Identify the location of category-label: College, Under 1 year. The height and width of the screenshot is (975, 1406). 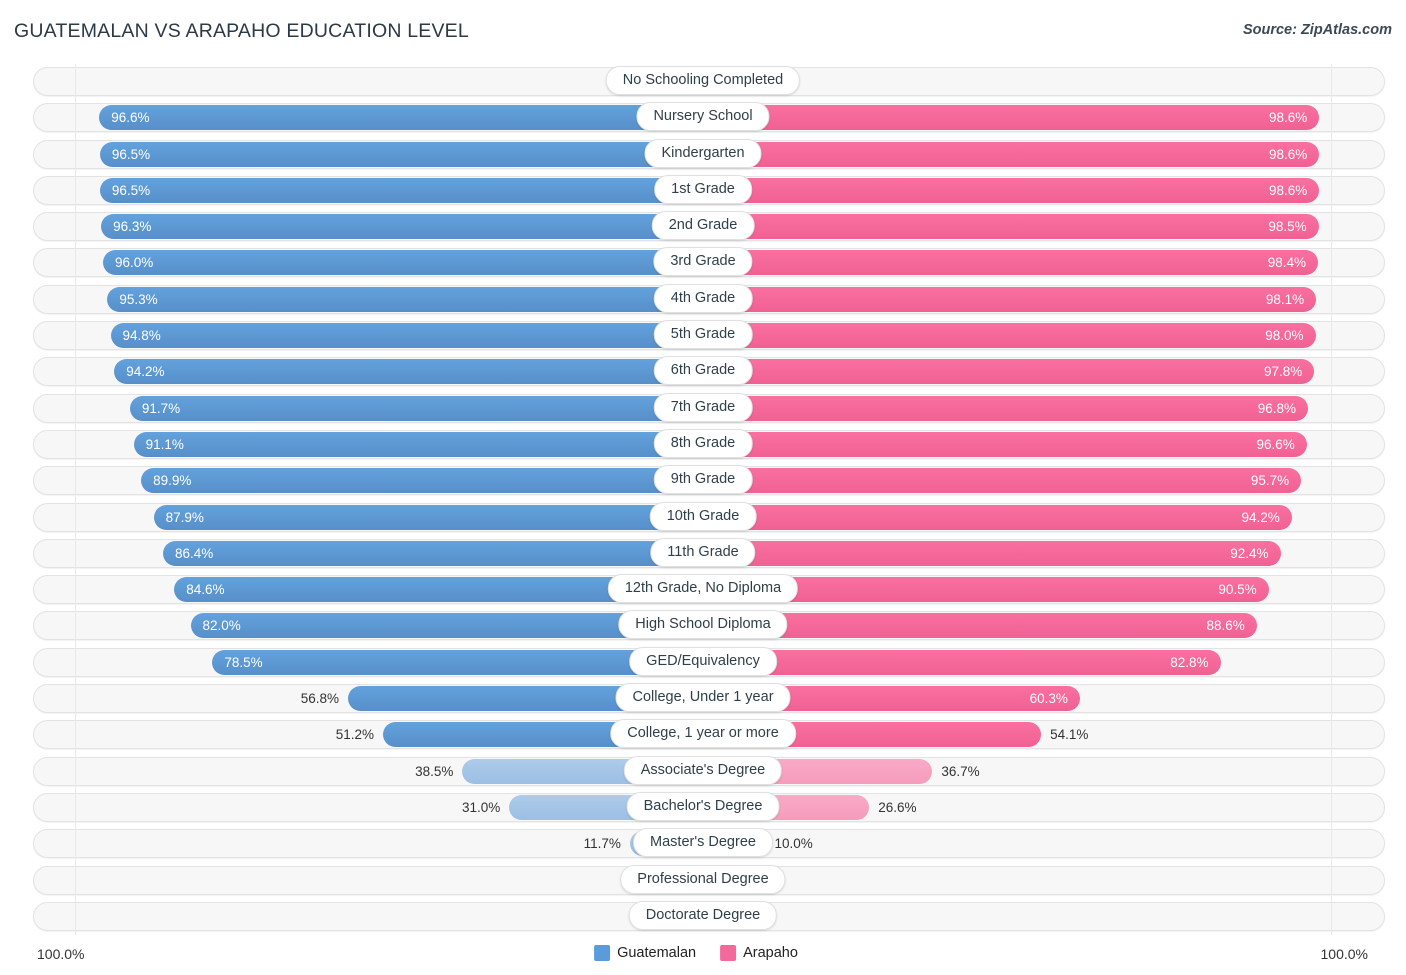
(703, 698).